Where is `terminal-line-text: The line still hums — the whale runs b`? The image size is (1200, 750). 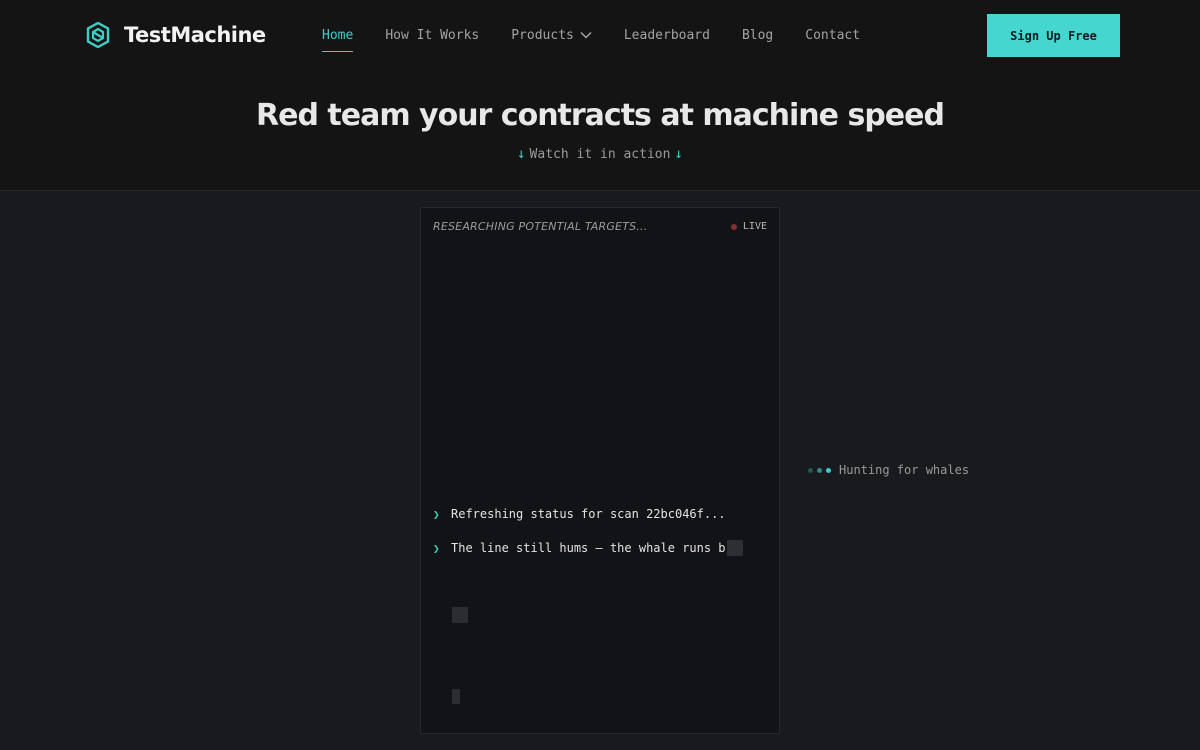 terminal-line-text: The line still hums — the whale runs b is located at coordinates (588, 548).